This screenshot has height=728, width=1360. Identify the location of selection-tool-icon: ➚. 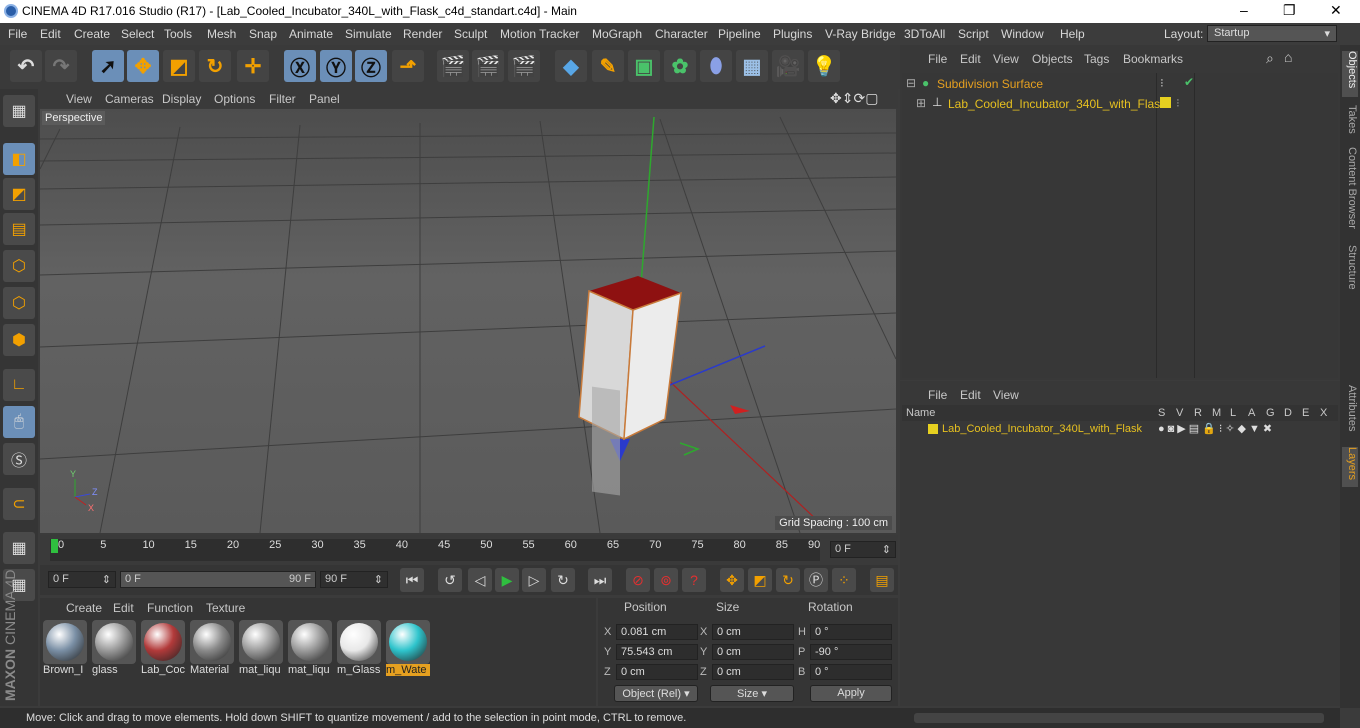
(108, 66).